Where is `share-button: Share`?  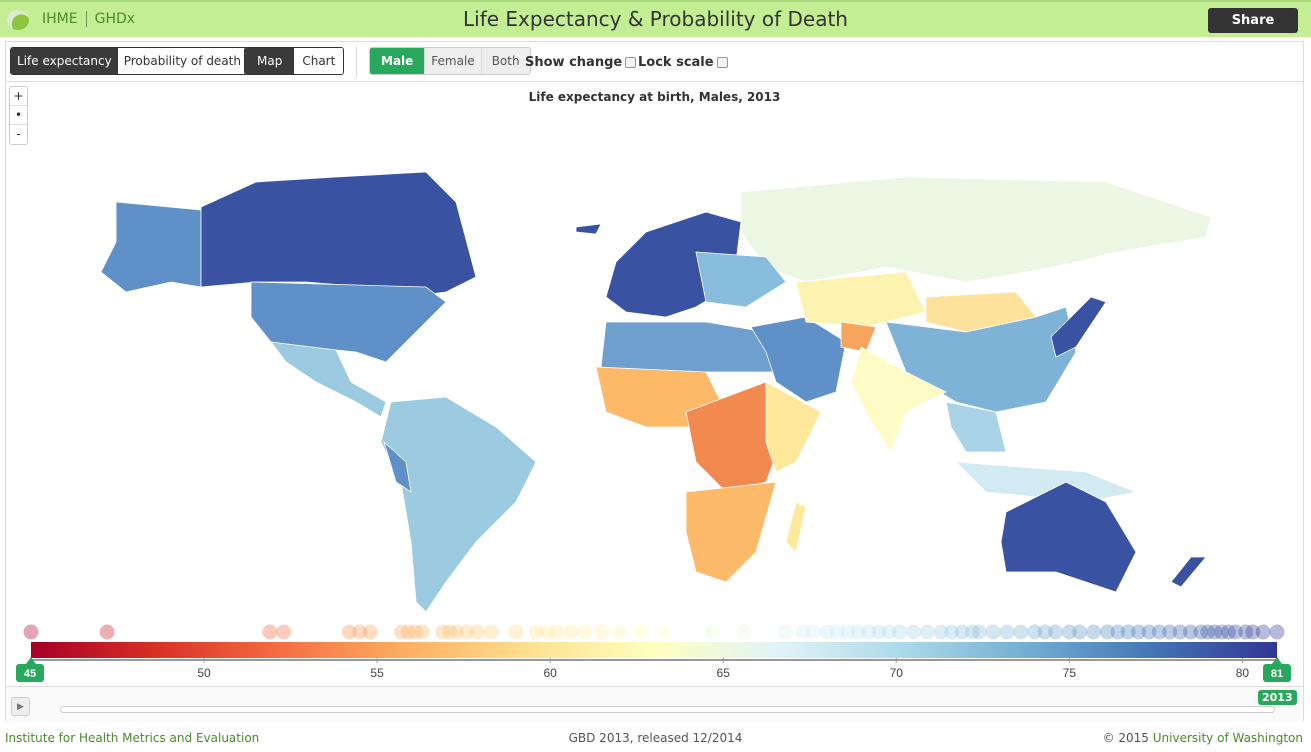
share-button: Share is located at coordinates (1253, 20).